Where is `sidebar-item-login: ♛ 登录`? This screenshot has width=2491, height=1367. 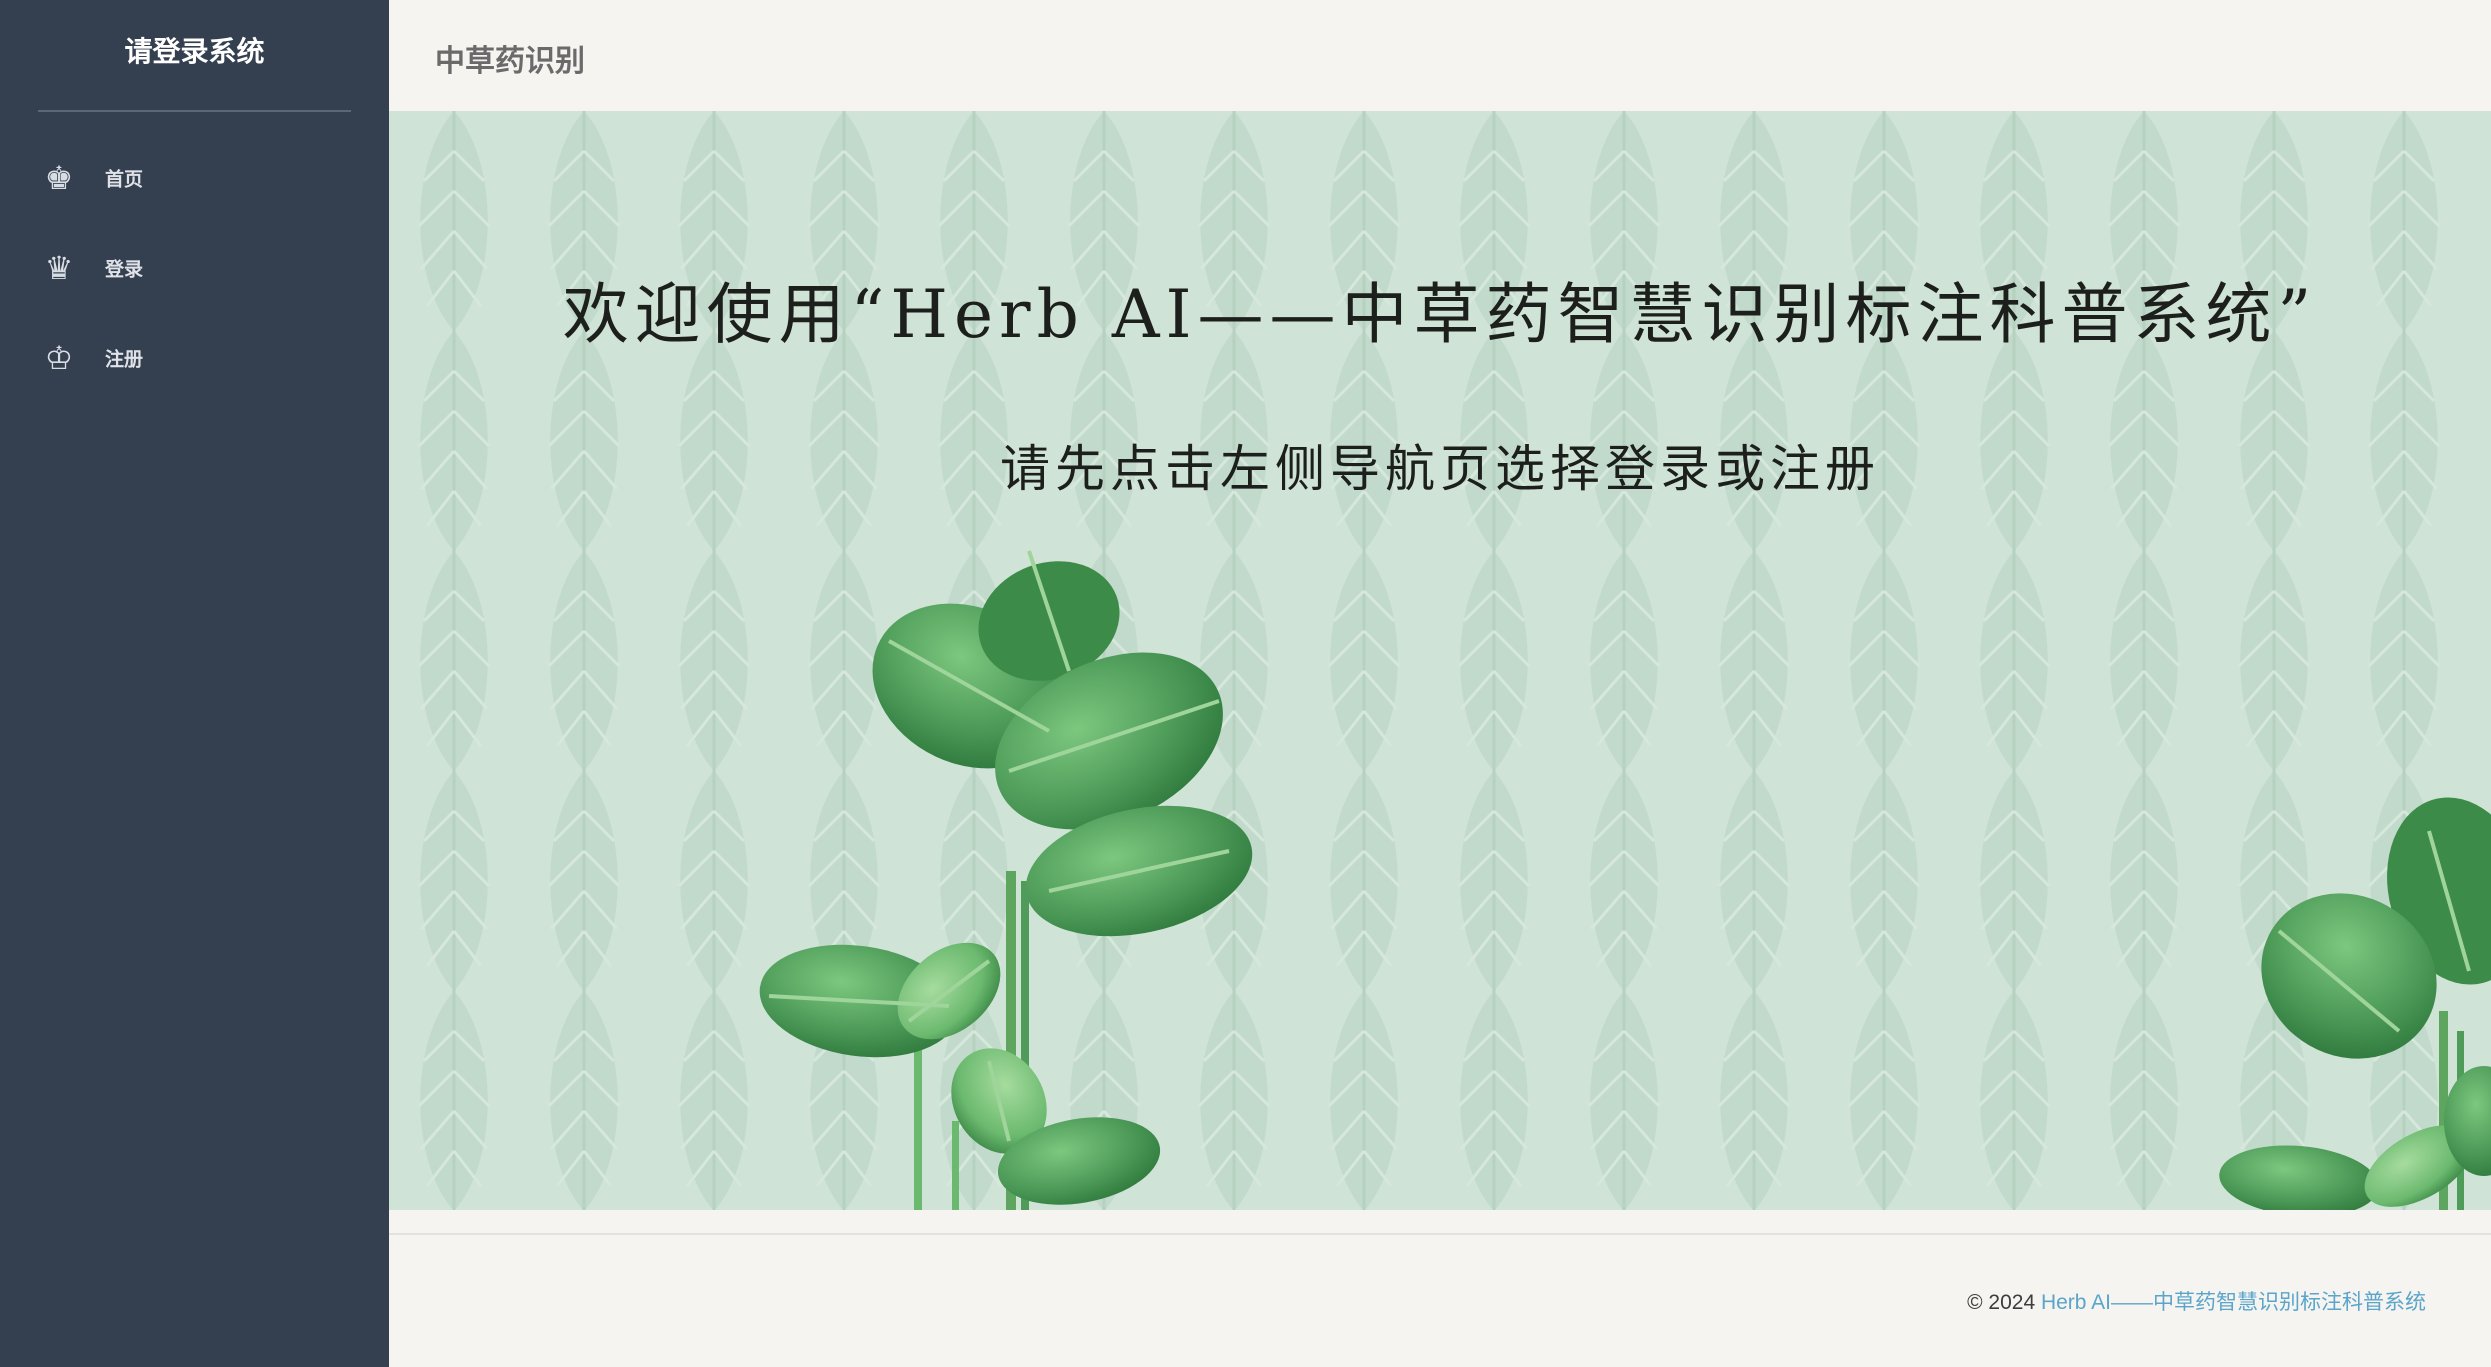
sidebar-item-login: ♛ 登录 is located at coordinates (194, 268).